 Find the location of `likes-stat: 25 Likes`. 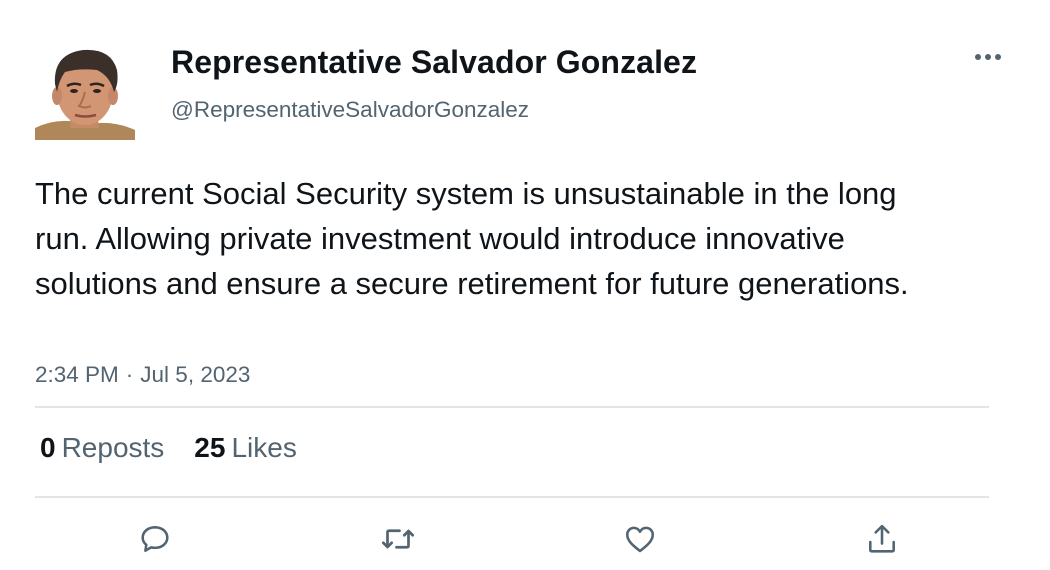

likes-stat: 25 Likes is located at coordinates (245, 448).